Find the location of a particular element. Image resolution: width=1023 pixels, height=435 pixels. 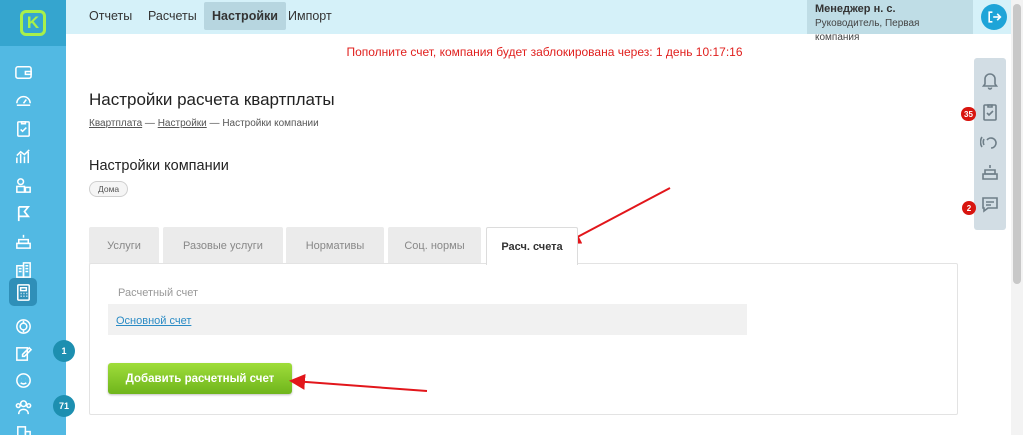

support-icon is located at coordinates (990, 142).